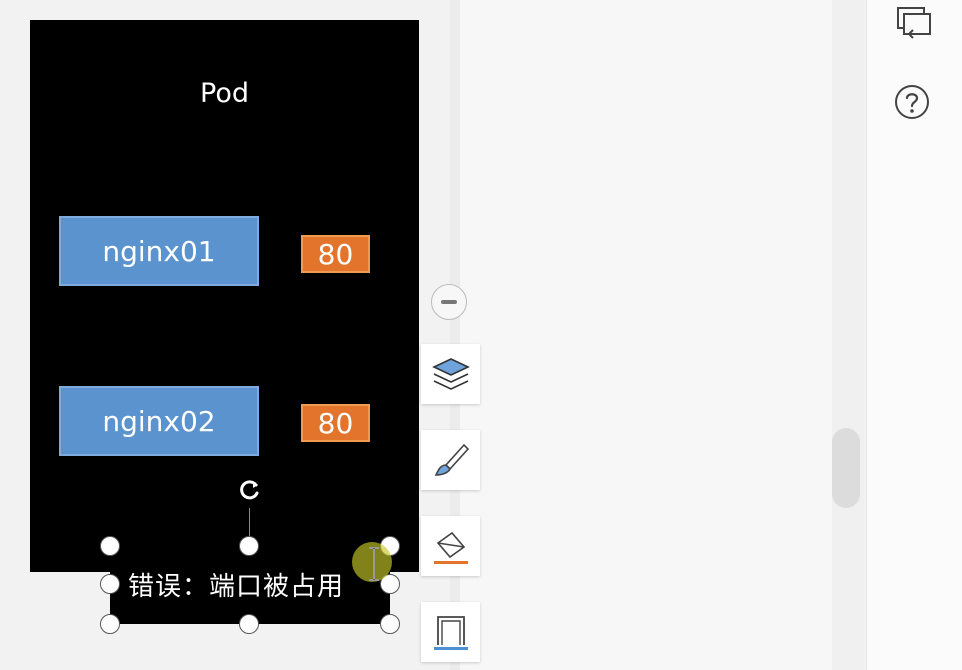  I want to click on resize-handle-bottom-left, so click(110, 624).